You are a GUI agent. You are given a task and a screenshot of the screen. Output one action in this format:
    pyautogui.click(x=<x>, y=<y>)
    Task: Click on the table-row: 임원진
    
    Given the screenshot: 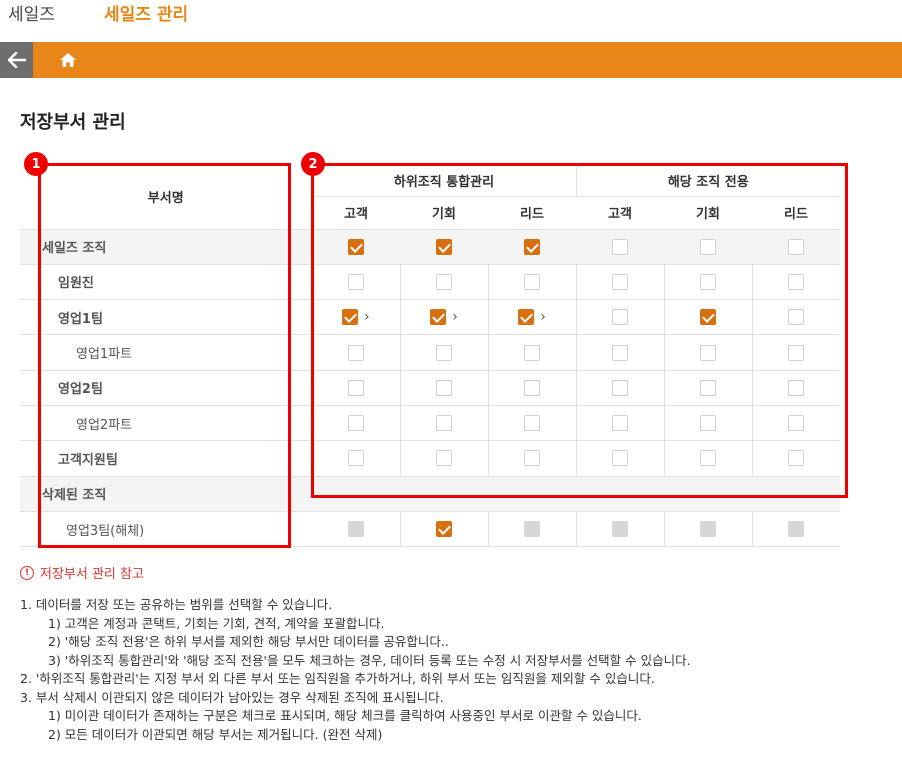 What is the action you would take?
    pyautogui.click(x=430, y=282)
    